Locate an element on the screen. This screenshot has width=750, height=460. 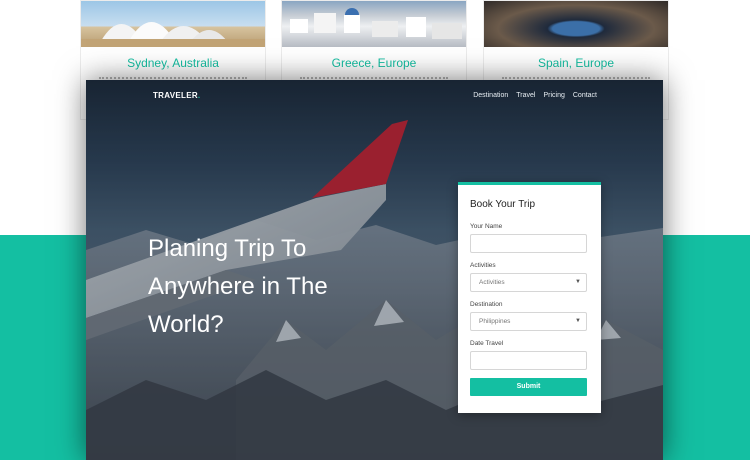
activities-select: Activities ▼ is located at coordinates (528, 282).